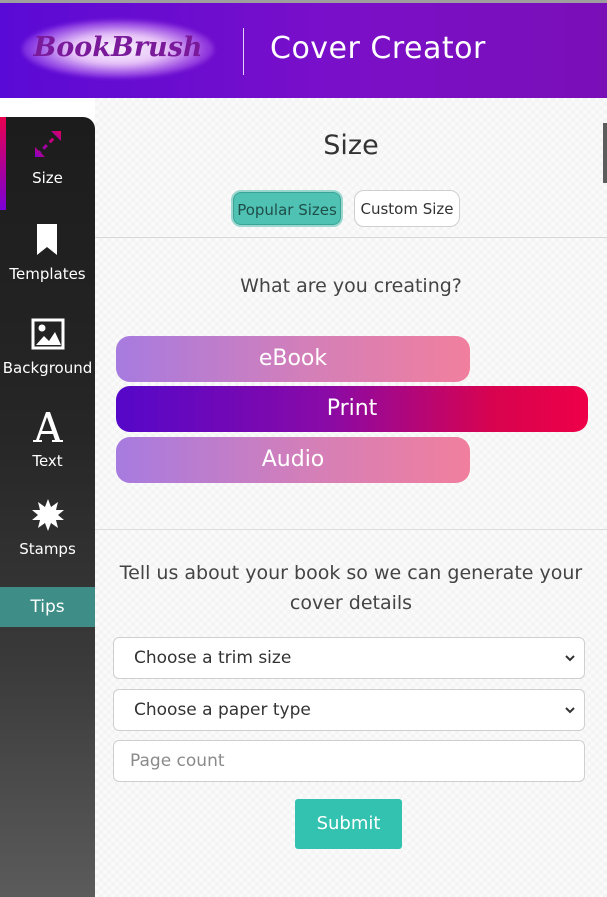 This screenshot has width=607, height=897. Describe the element at coordinates (351, 286) in the screenshot. I see `creation-question: What are you creating?` at that location.